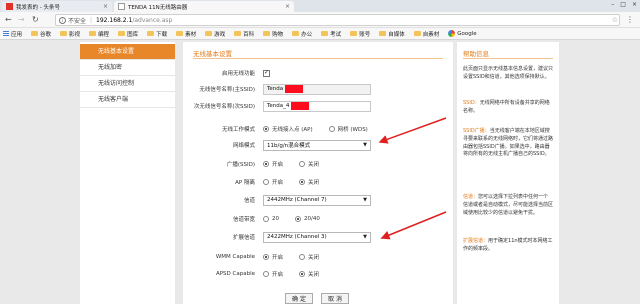 This screenshot has height=304, width=640. What do you see at coordinates (630, 19) in the screenshot?
I see `menu-icon: ⋮` at bounding box center [630, 19].